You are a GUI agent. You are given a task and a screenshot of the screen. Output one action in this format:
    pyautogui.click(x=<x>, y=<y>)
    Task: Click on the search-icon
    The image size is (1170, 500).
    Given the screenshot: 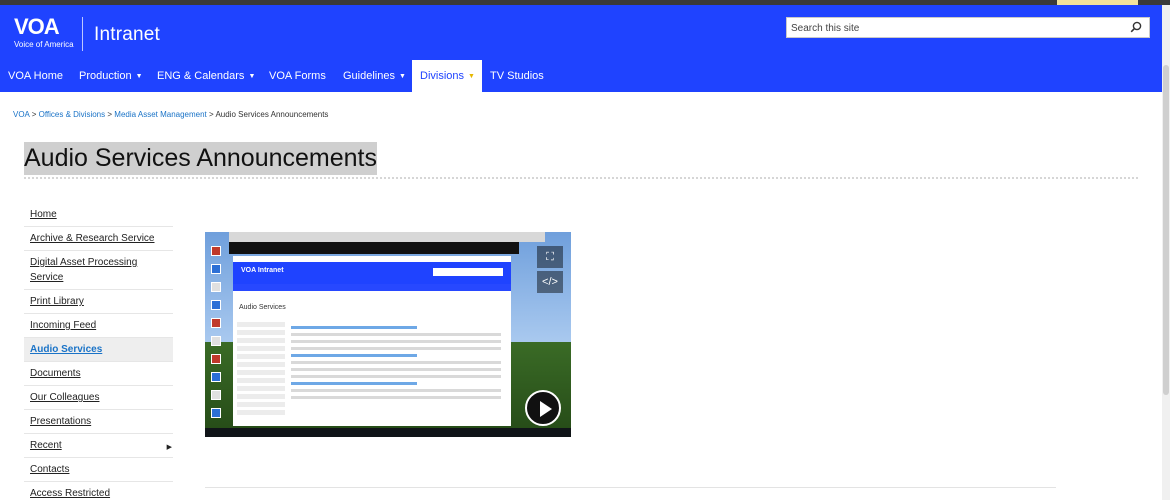 What is the action you would take?
    pyautogui.click(x=1136, y=27)
    